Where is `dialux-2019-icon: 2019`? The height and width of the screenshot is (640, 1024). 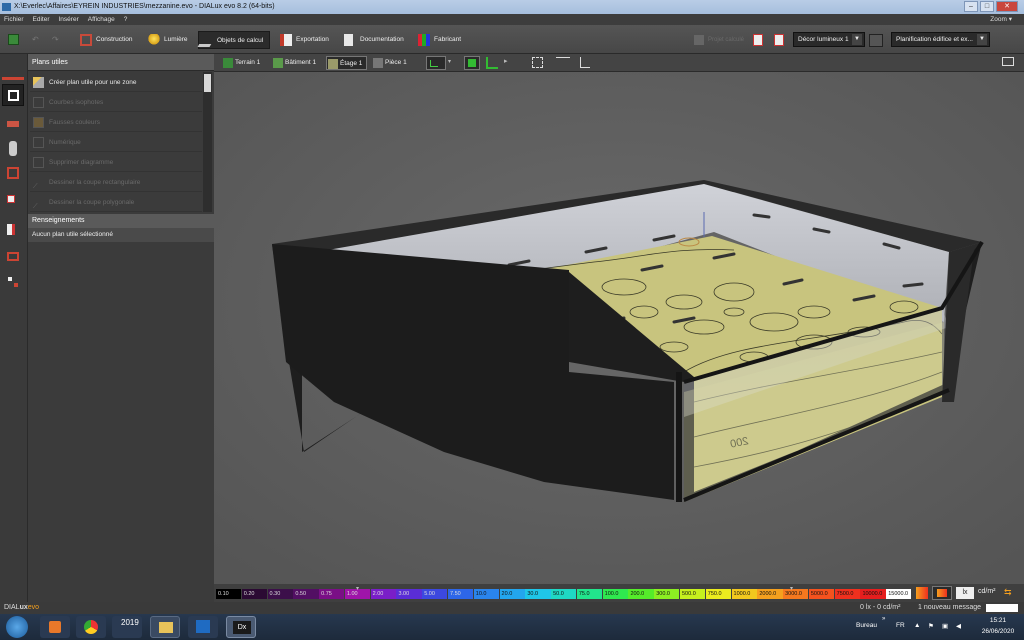 dialux-2019-icon: 2019 is located at coordinates (127, 627).